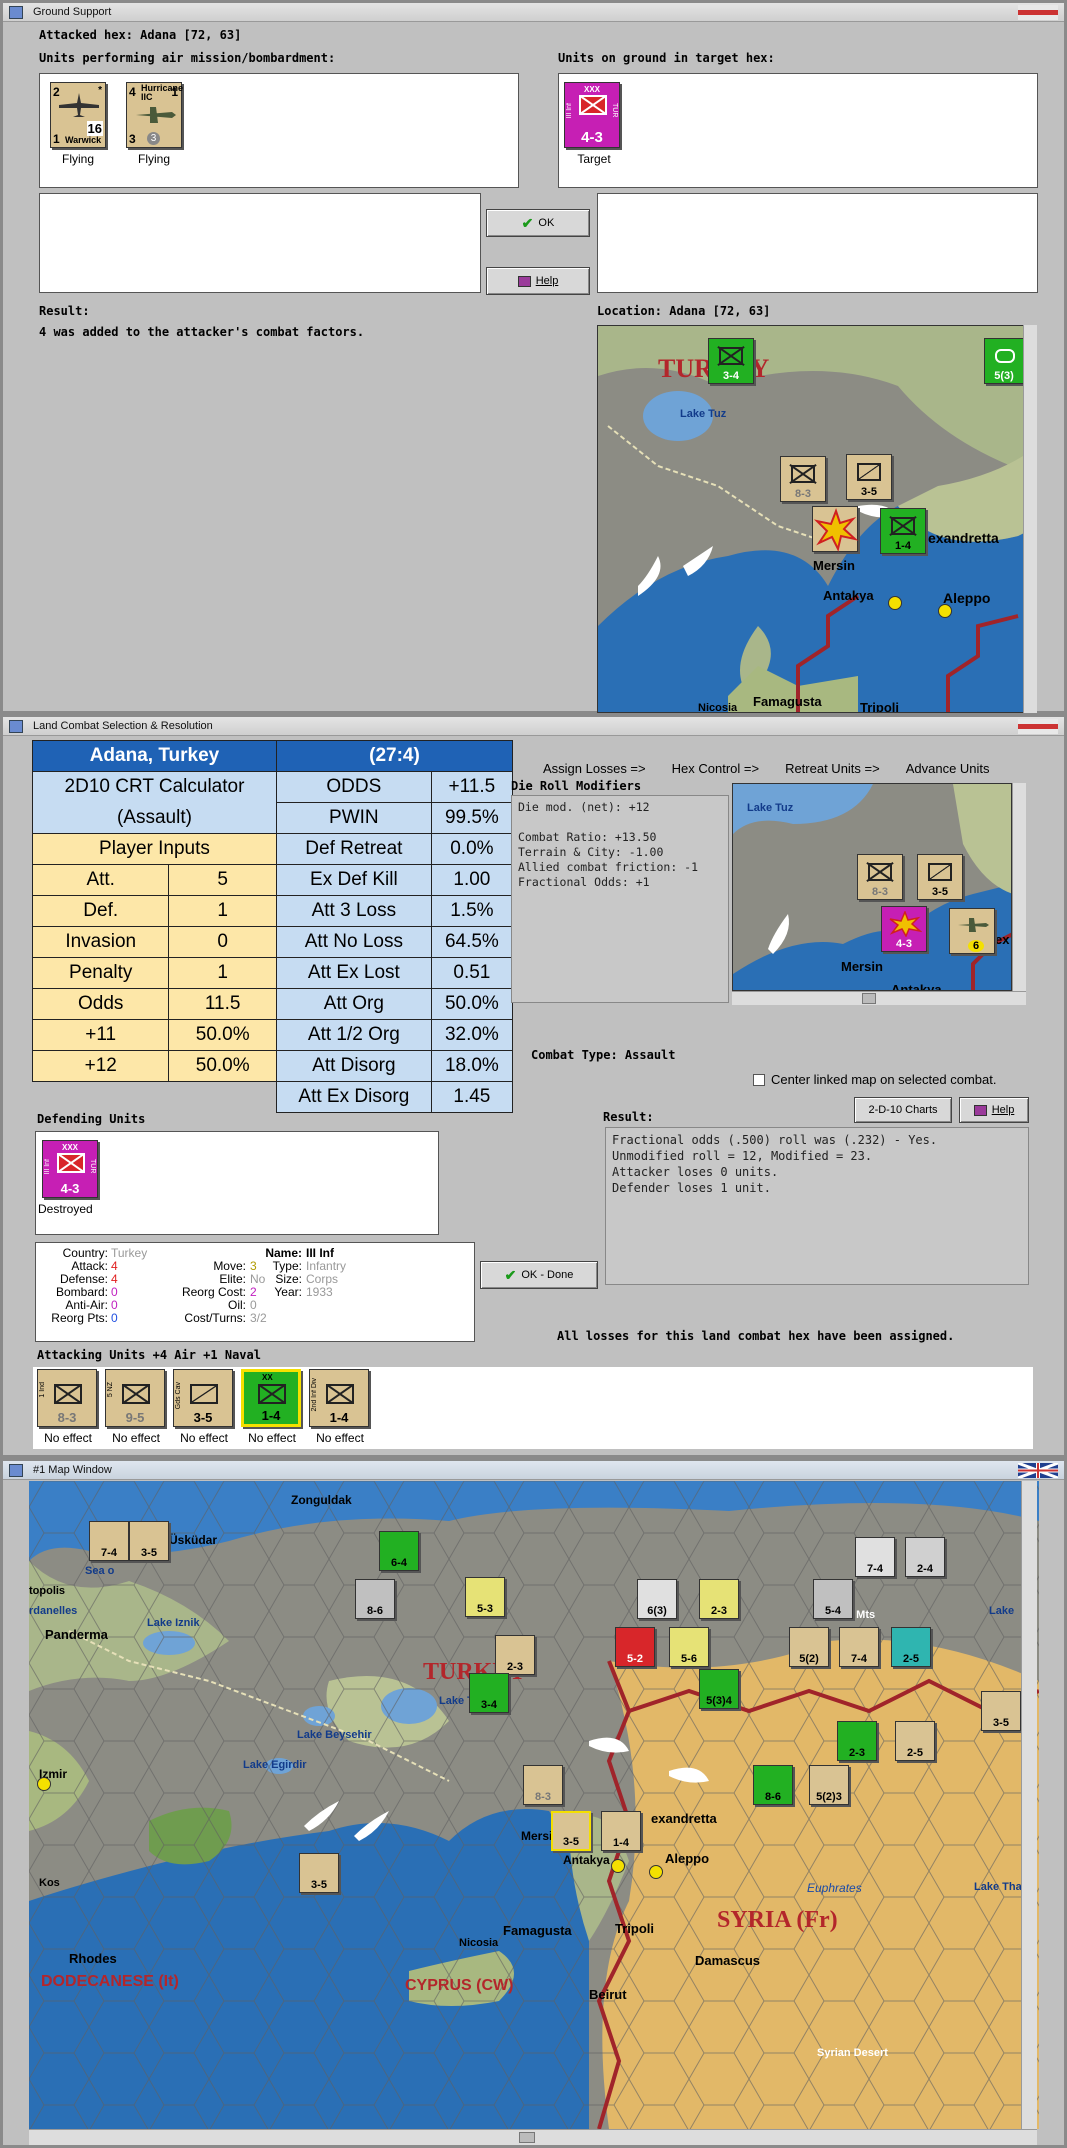 The image size is (1067, 2148). What do you see at coordinates (70, 1169) in the screenshot?
I see `defender-unit-counter: XXX III Inf TUR 4-3` at bounding box center [70, 1169].